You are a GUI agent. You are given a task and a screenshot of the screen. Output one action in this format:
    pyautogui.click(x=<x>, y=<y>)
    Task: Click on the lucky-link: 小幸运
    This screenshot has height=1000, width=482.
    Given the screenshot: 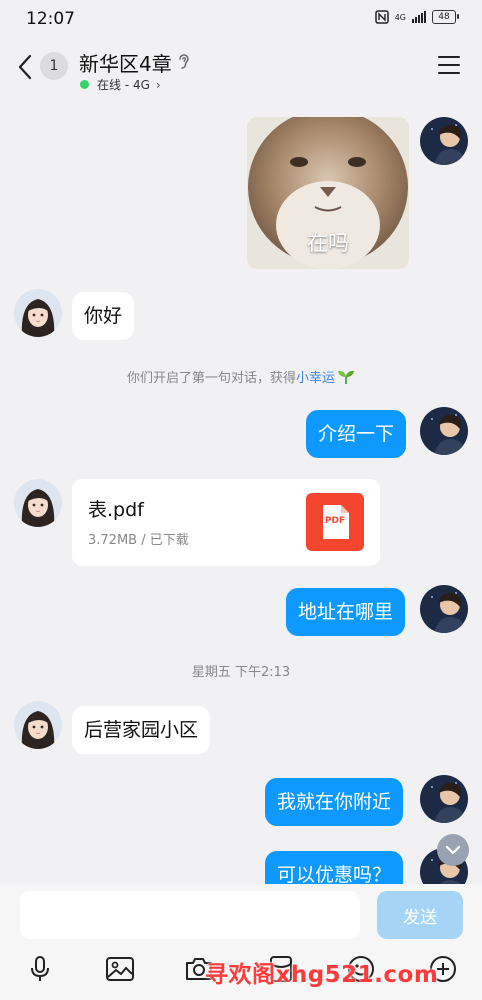 What is the action you would take?
    pyautogui.click(x=315, y=378)
    